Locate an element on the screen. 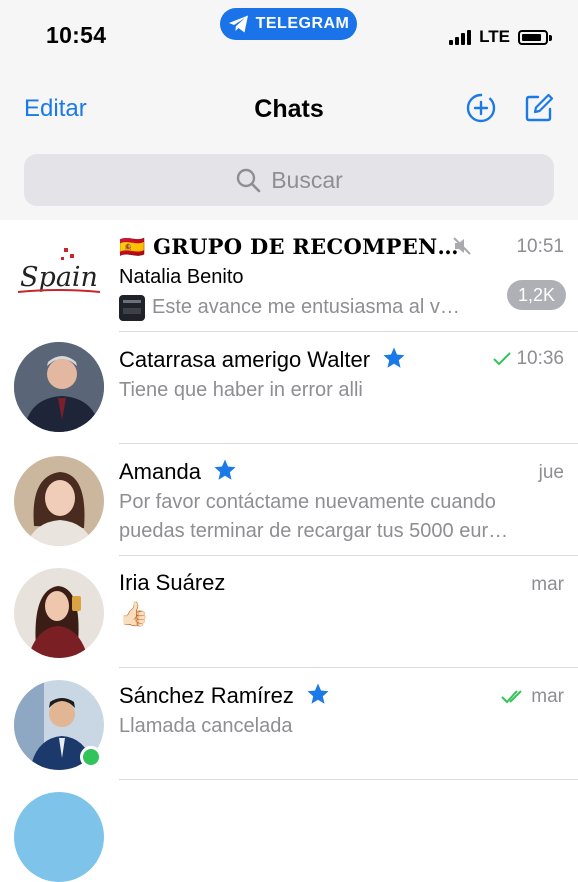 The width and height of the screenshot is (578, 882). spain-logo: Spain is located at coordinates (59, 270).